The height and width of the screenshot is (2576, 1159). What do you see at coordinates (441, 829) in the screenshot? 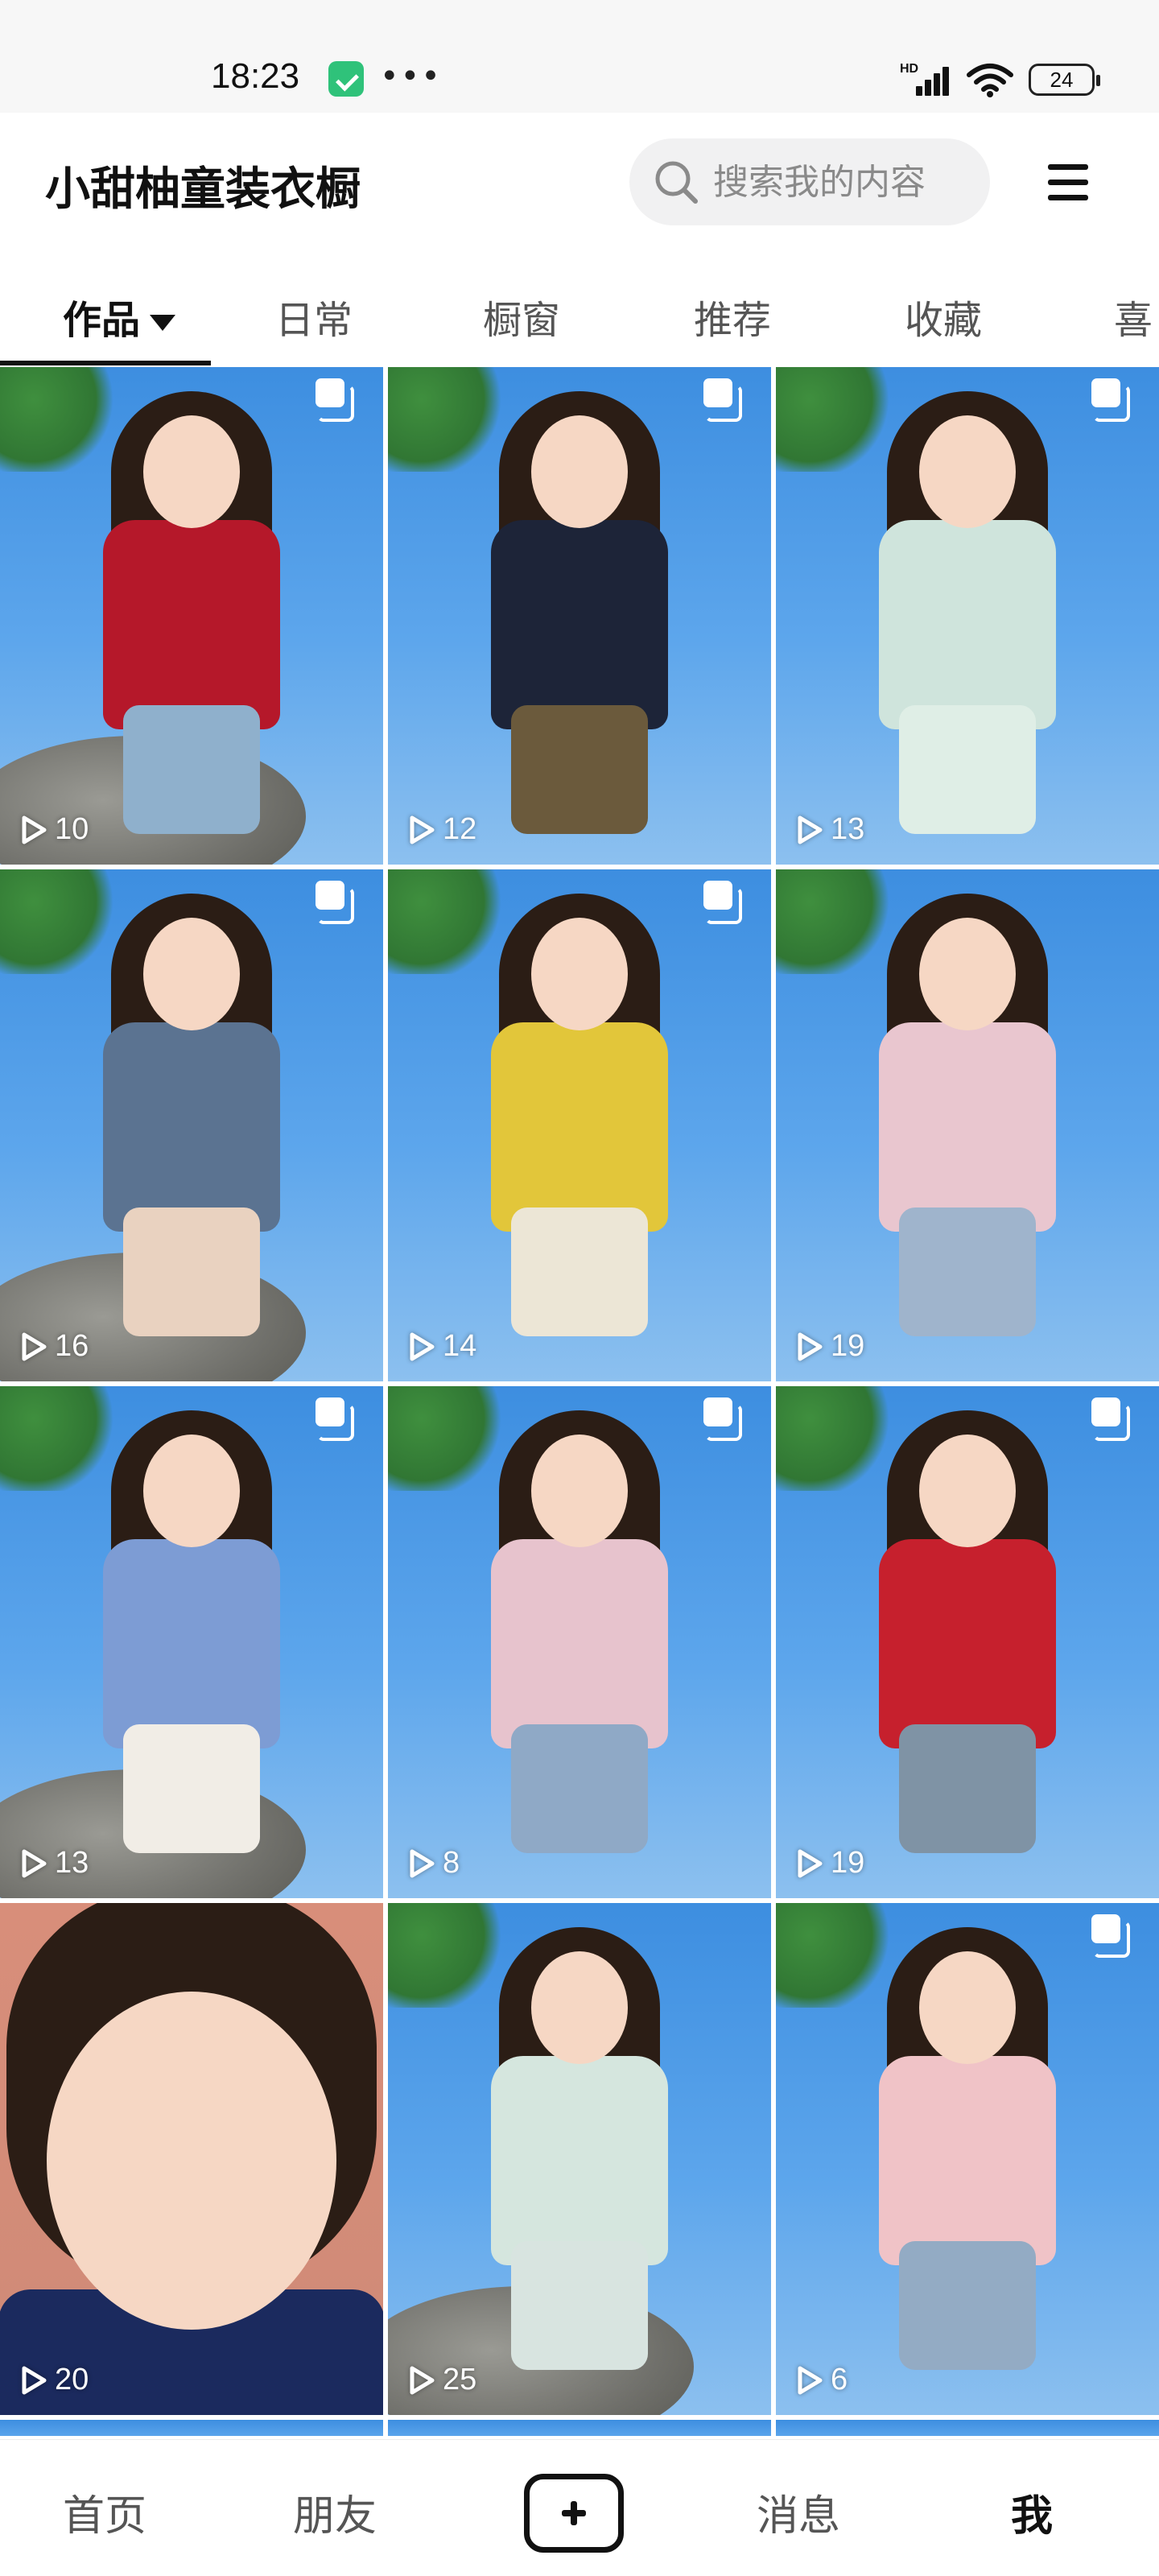
I see `play-count: 12` at bounding box center [441, 829].